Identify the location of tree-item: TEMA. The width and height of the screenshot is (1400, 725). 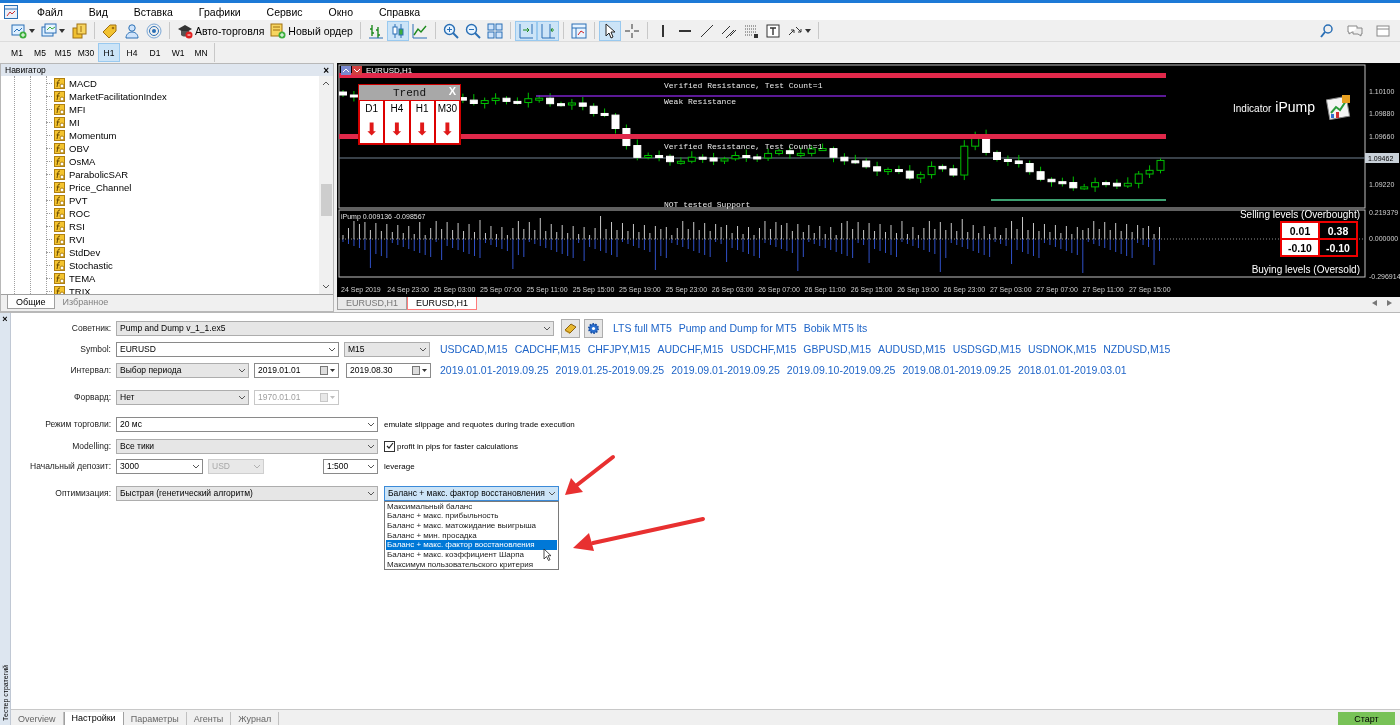
(160, 278).